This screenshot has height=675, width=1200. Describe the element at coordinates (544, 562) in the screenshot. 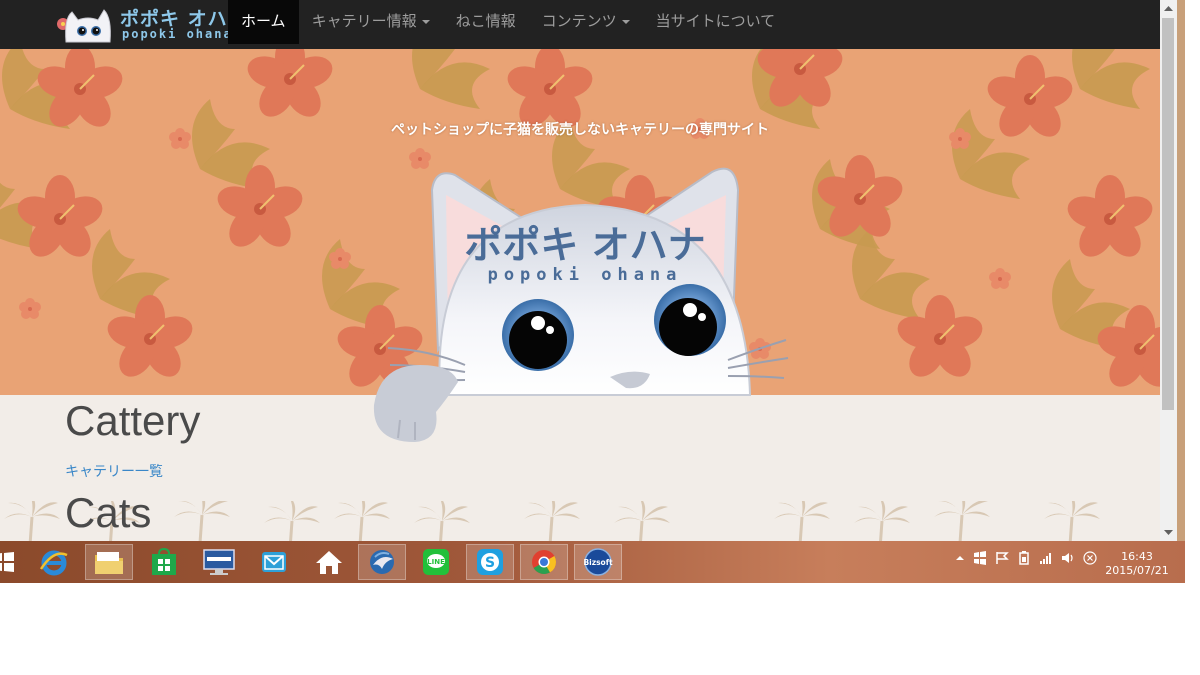

I see `chrome-icon` at that location.